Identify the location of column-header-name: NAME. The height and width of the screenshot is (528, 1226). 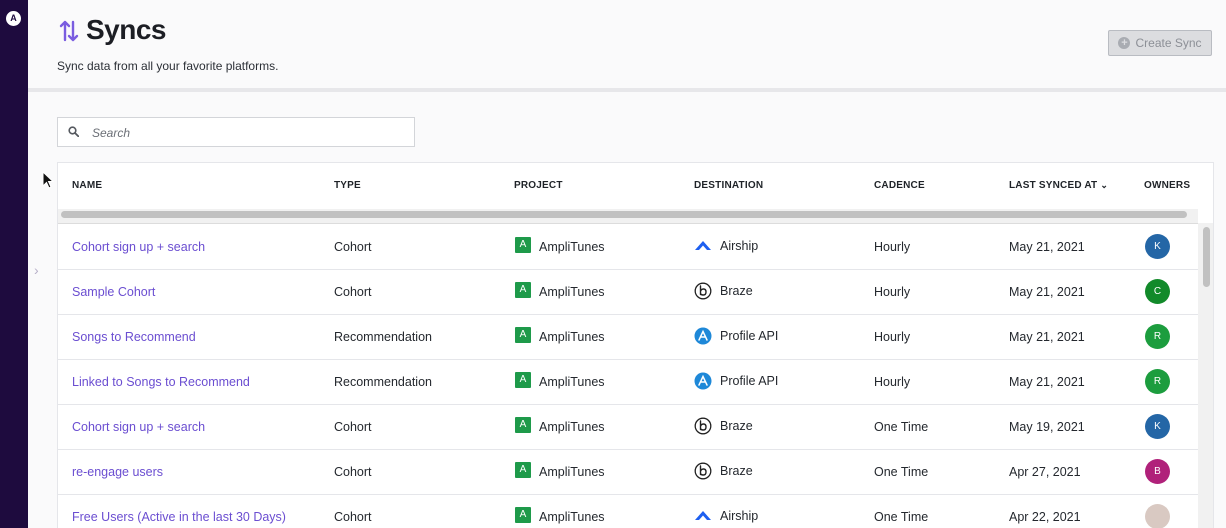
(87, 185).